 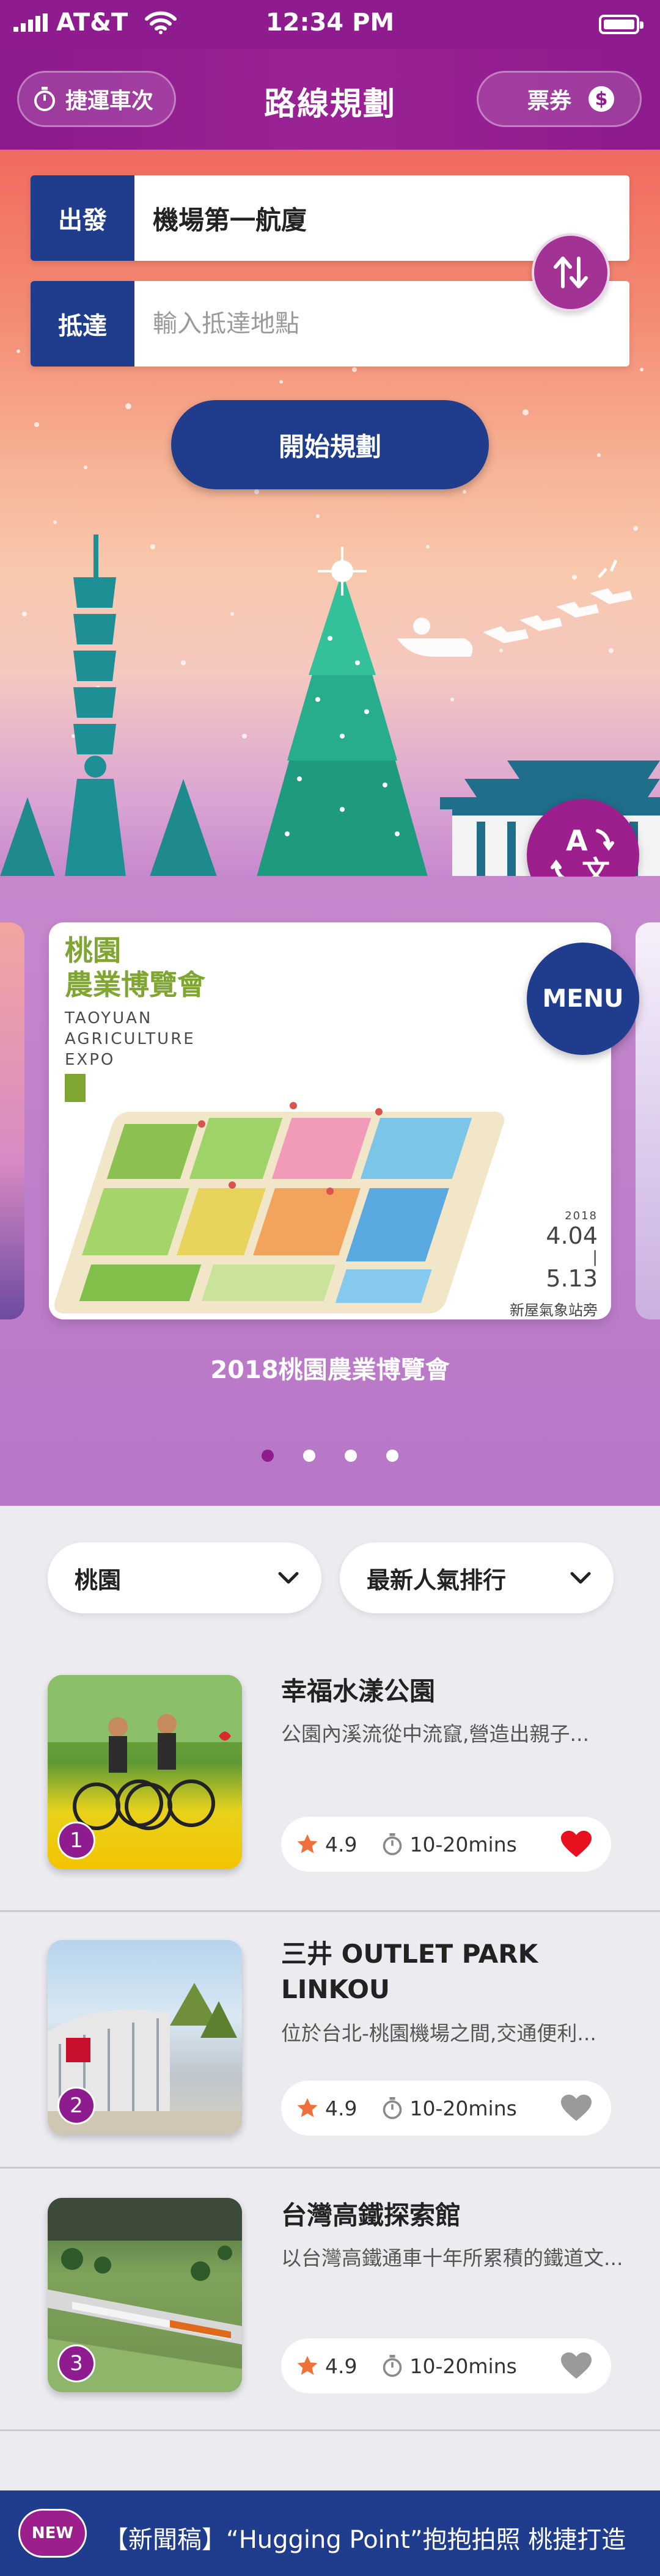 I want to click on sort-filter-dropdown: 最新人氣排行, so click(x=477, y=1578).